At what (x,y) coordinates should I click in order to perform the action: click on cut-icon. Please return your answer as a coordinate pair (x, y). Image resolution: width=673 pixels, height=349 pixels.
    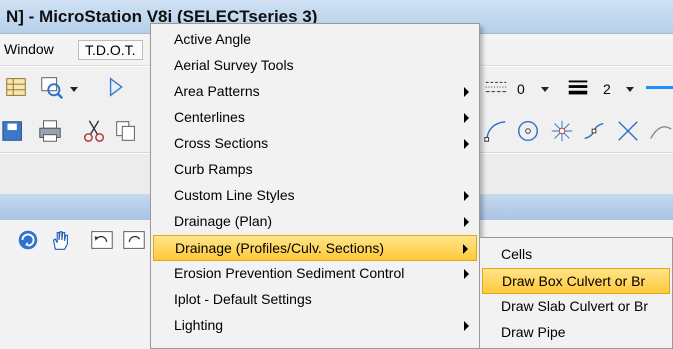
    Looking at the image, I should click on (94, 131).